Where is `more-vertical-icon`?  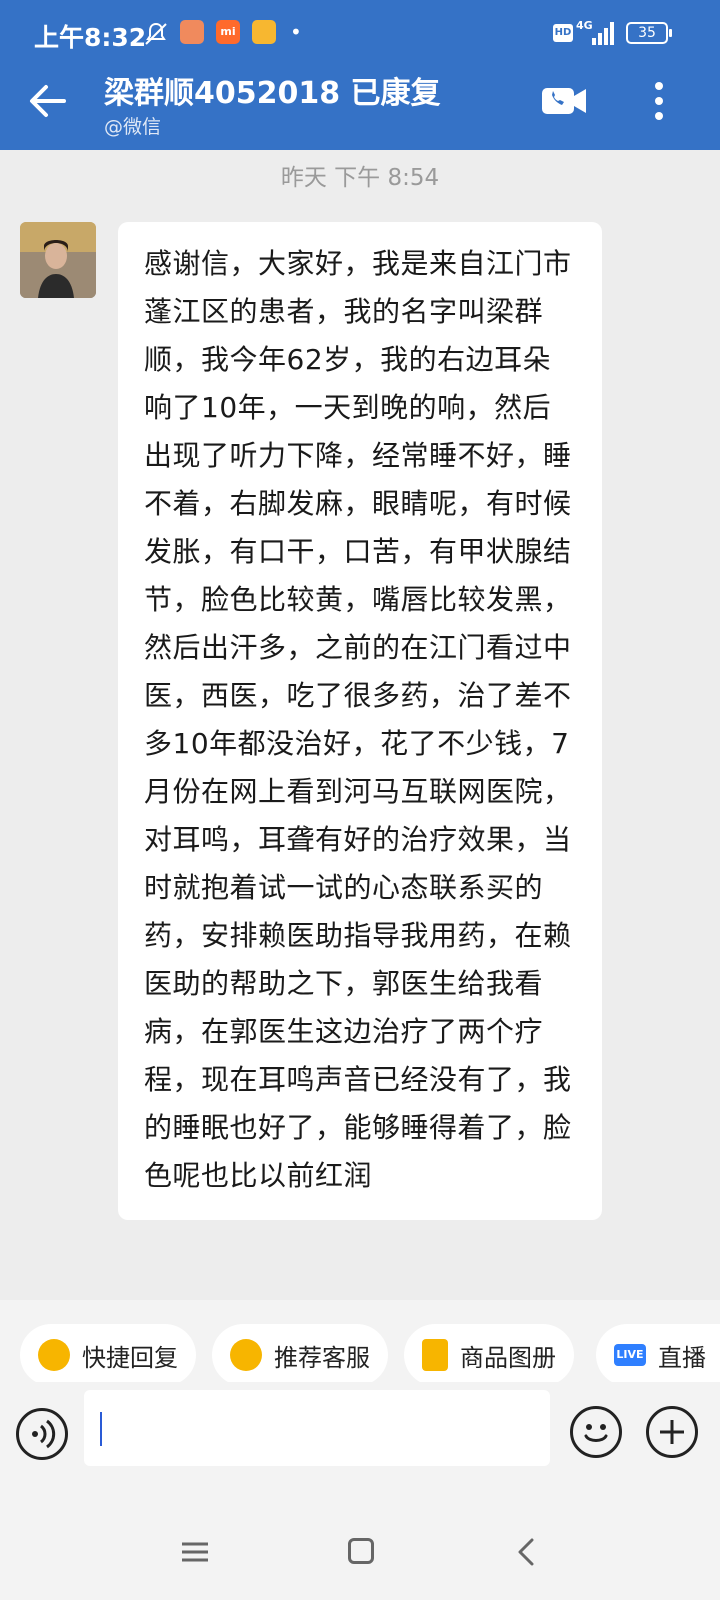
more-vertical-icon is located at coordinates (659, 101).